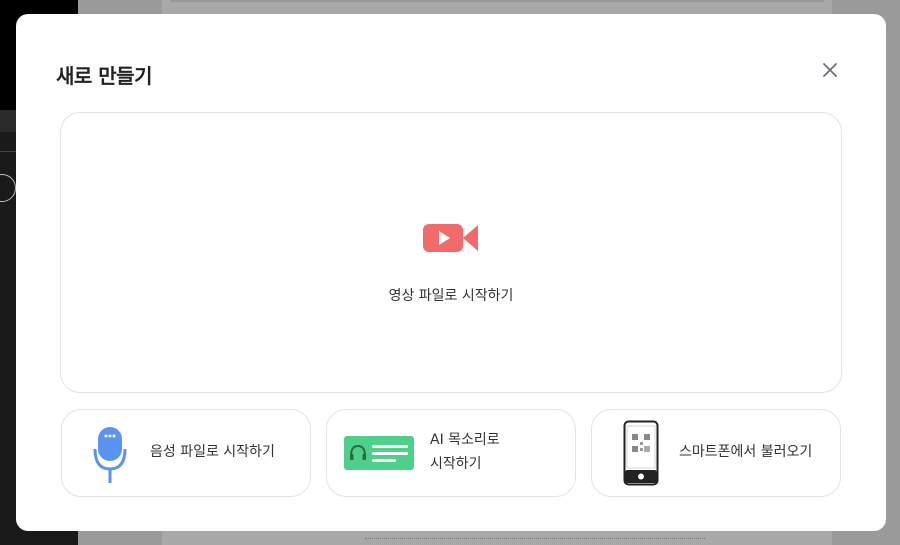 The height and width of the screenshot is (545, 900). I want to click on import-from-smartphone-label: 스마트폰에서 불러오기, so click(746, 452).